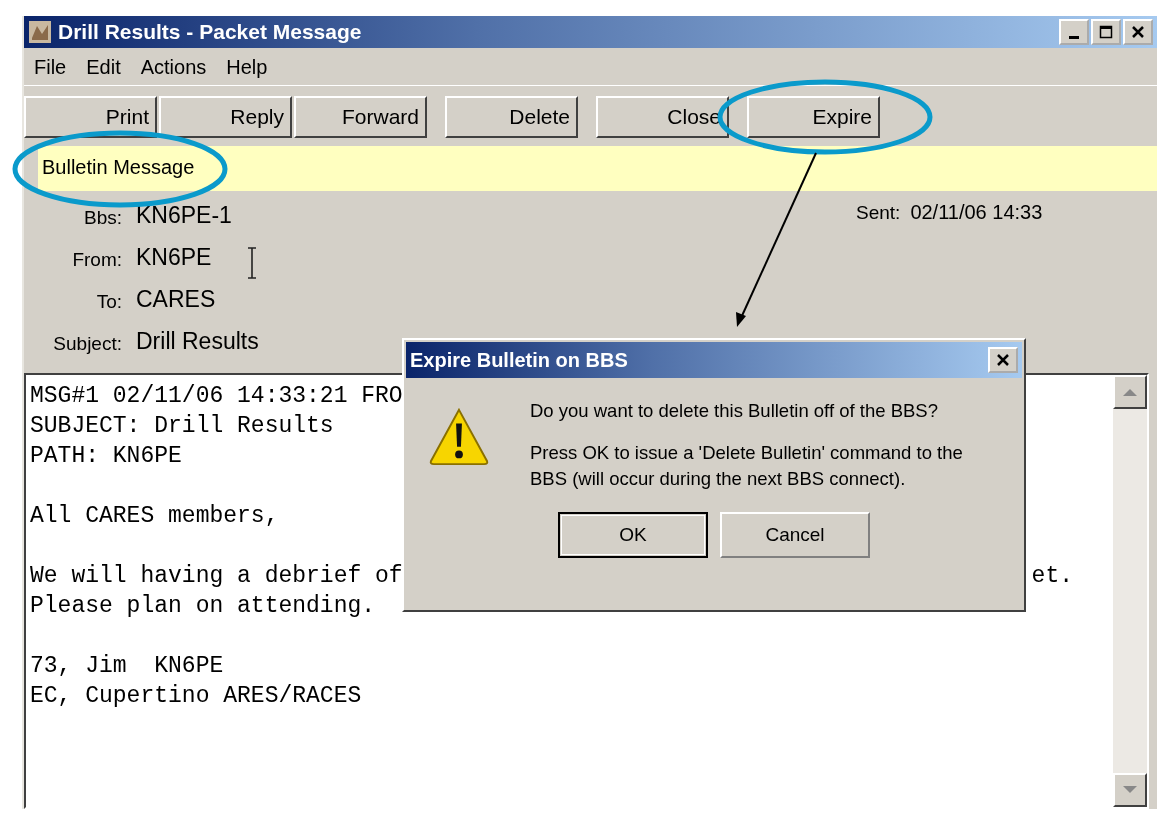 This screenshot has height=813, width=1157. I want to click on field-label: From:, so click(96, 259).